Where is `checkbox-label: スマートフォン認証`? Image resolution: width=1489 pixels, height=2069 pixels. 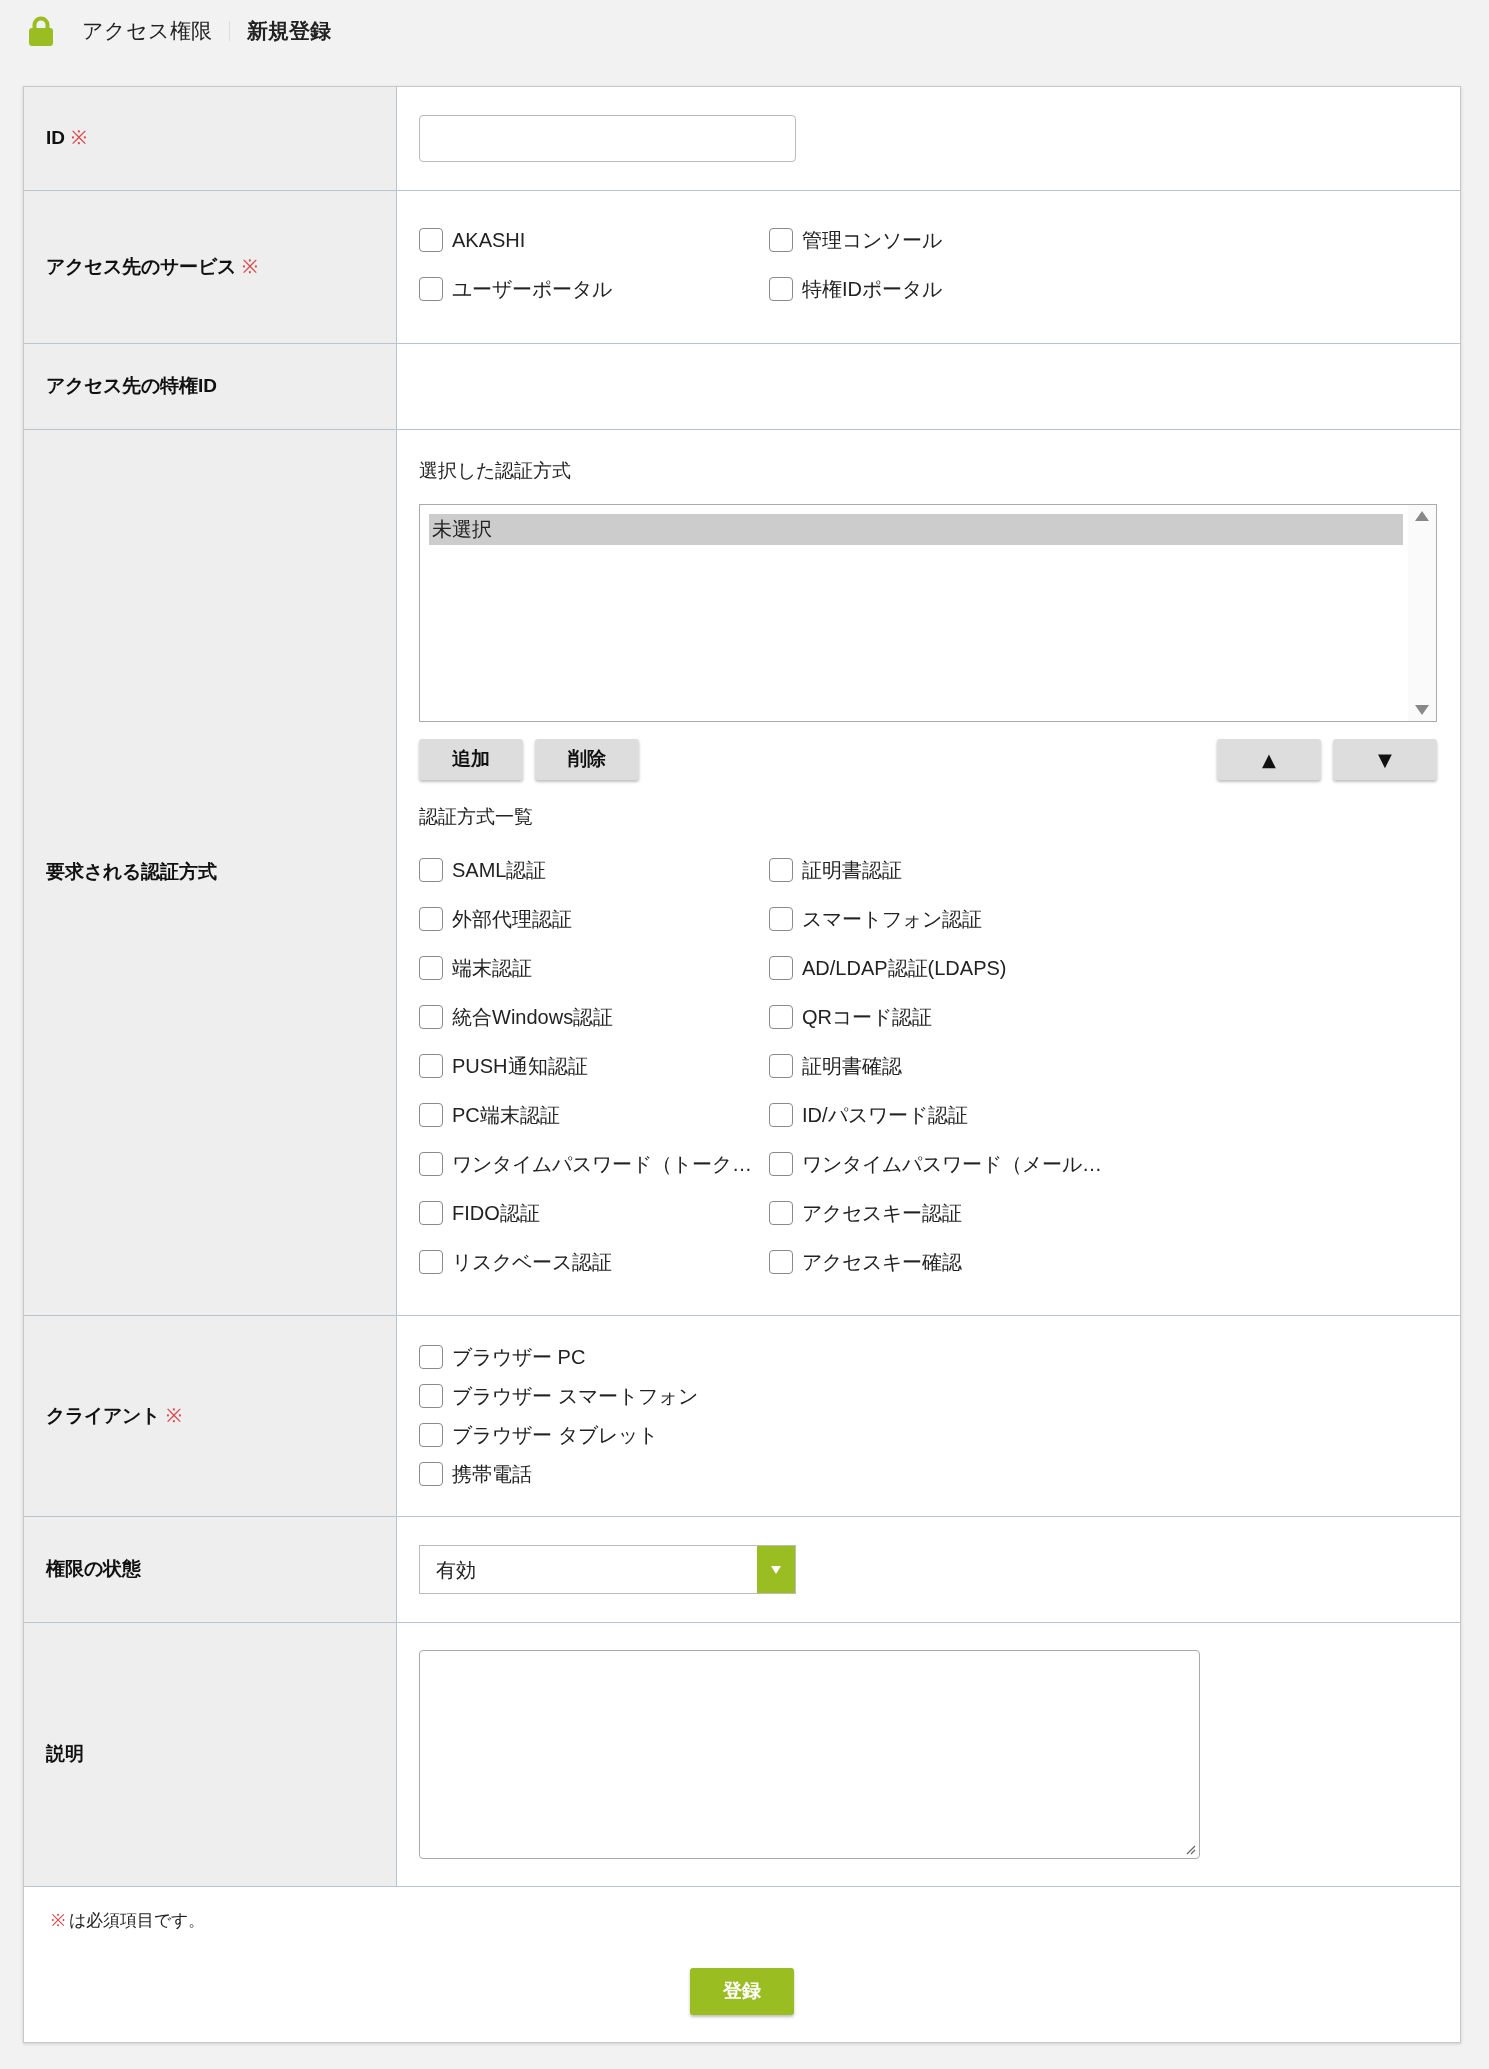 checkbox-label: スマートフォン認証 is located at coordinates (892, 919).